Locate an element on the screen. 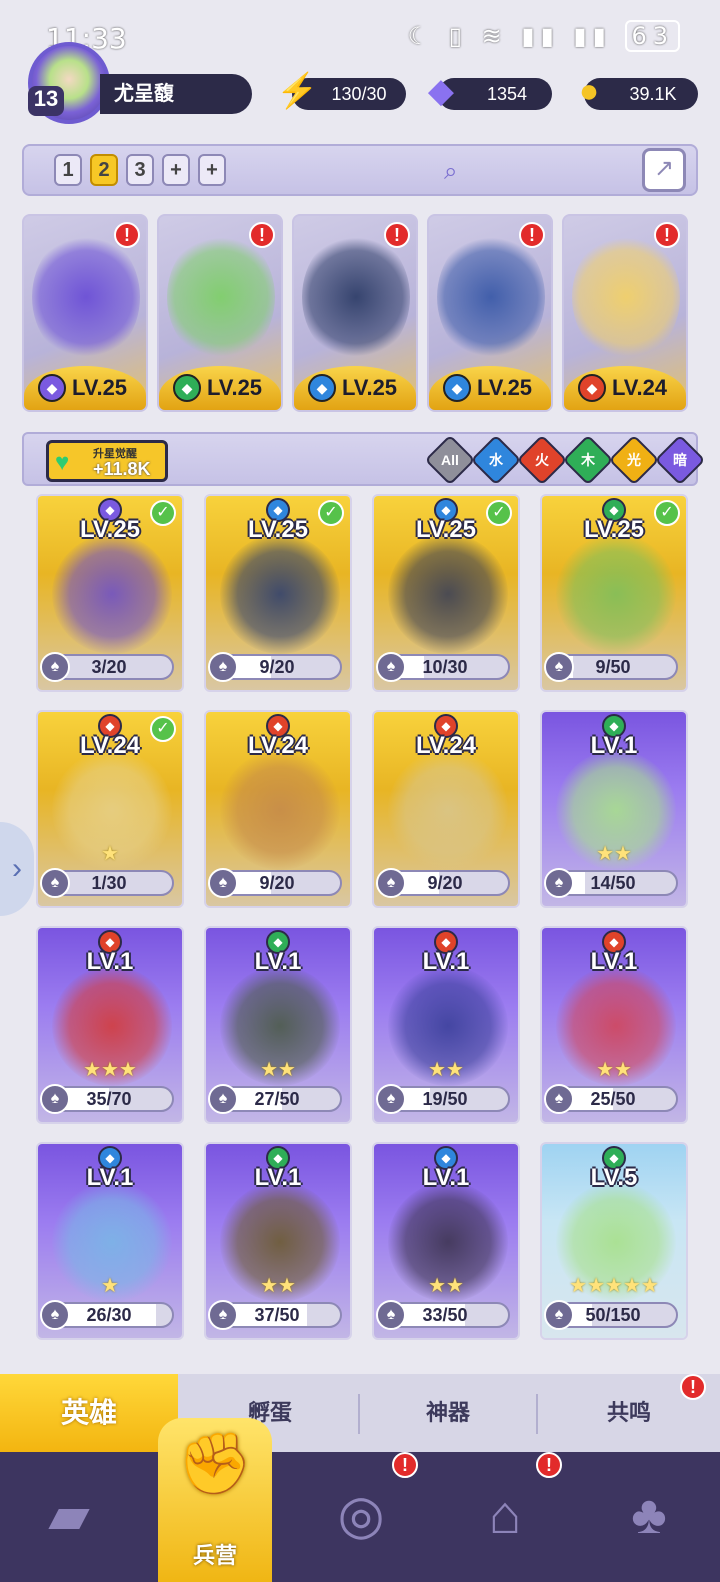 The image size is (720, 1582). gold-value: 39.1K is located at coordinates (653, 94).